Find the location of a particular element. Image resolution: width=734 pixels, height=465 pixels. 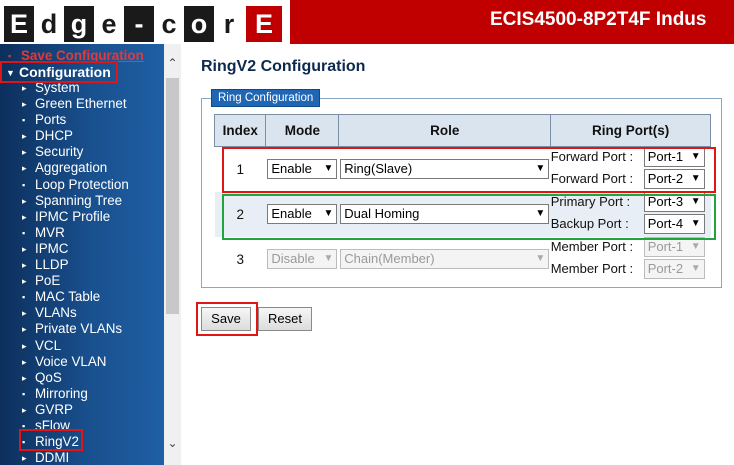

sidebar-item-vlans: ▸ VLANs is located at coordinates (49, 313).